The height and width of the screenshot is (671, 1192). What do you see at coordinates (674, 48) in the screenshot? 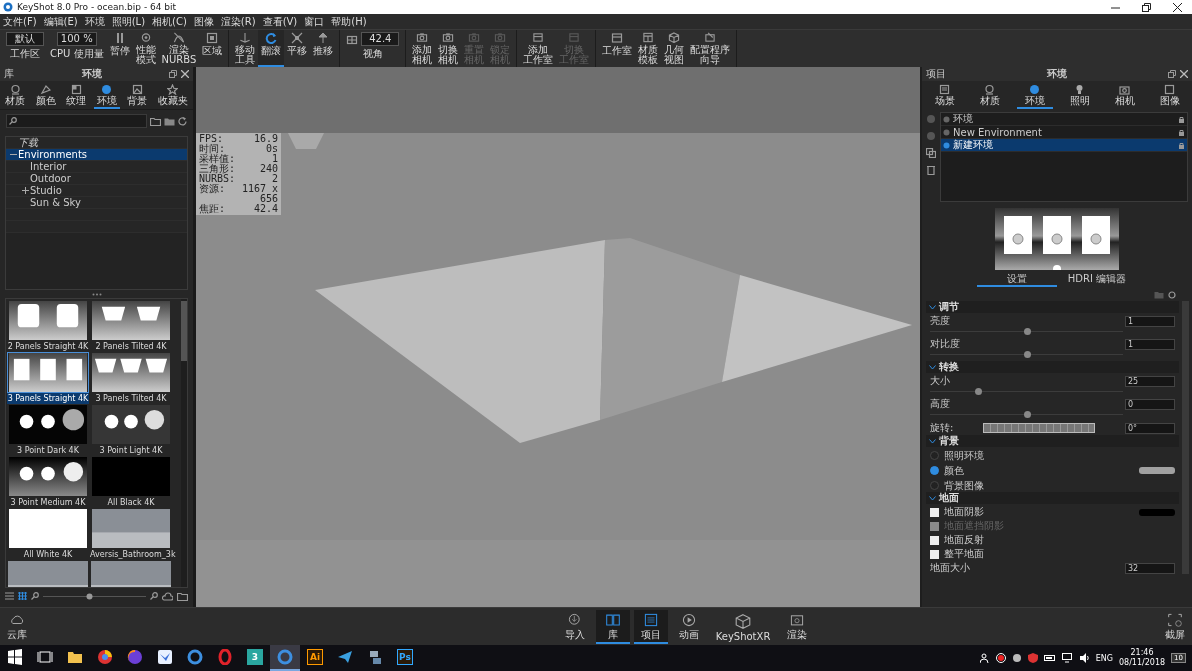
I see `toolbar-button: 几何 视图` at bounding box center [674, 48].